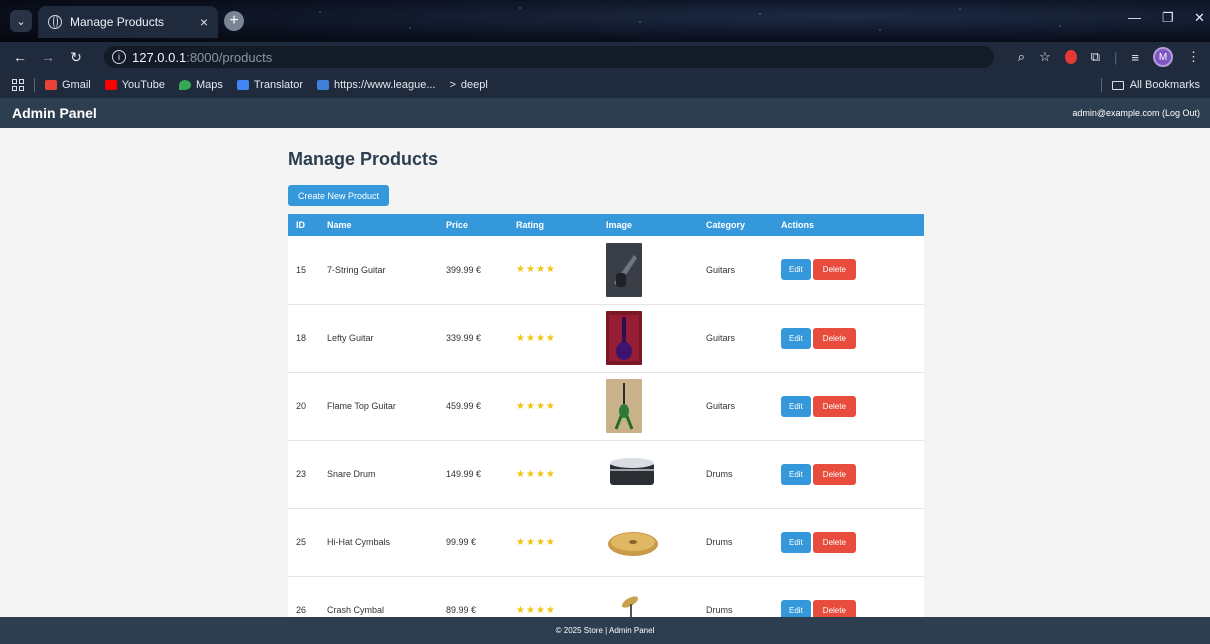  Describe the element at coordinates (1193, 57) in the screenshot. I see `menu-kebab-icon: ⋮` at that location.